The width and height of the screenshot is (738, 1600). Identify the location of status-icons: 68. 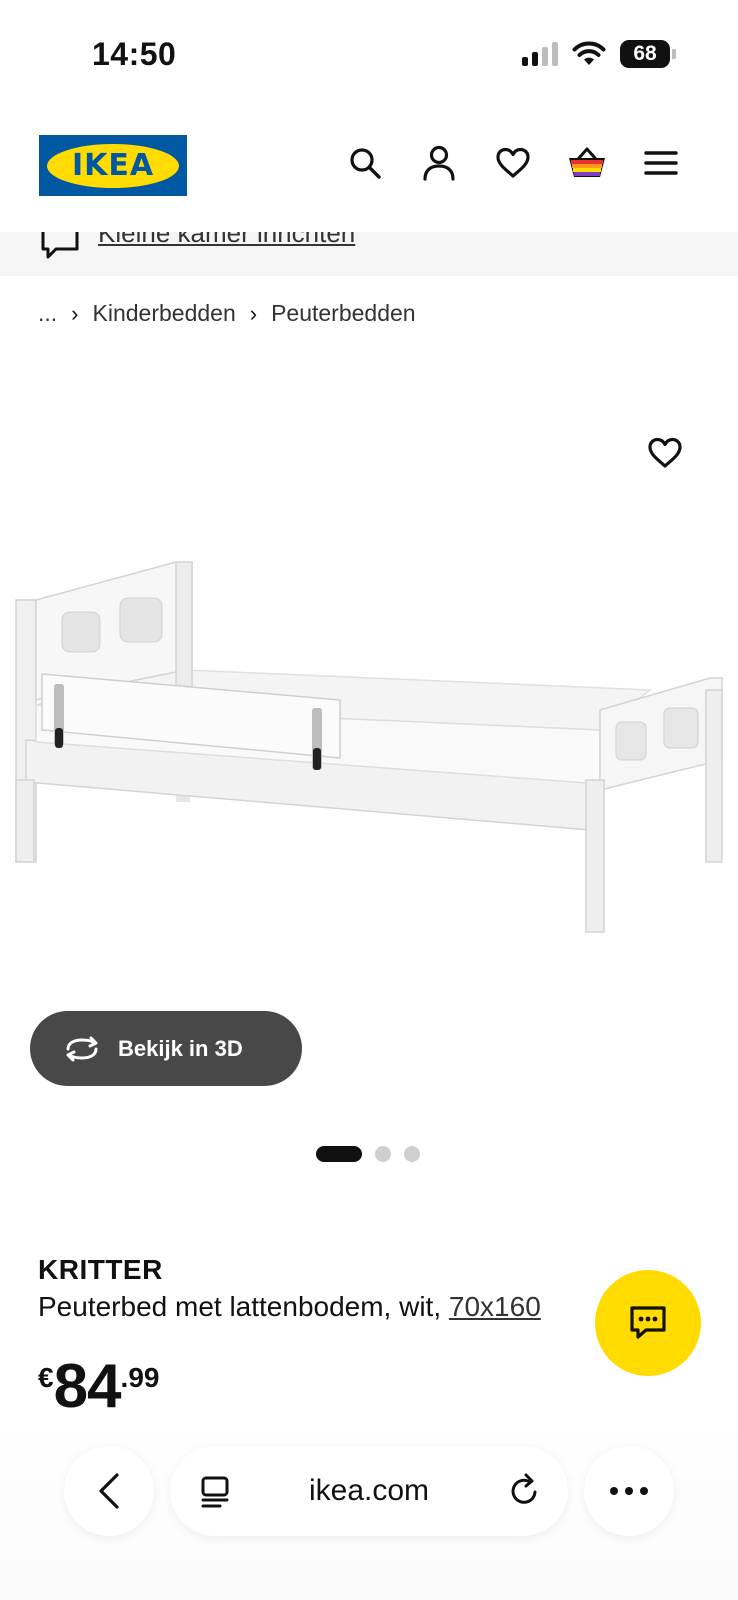
(599, 54).